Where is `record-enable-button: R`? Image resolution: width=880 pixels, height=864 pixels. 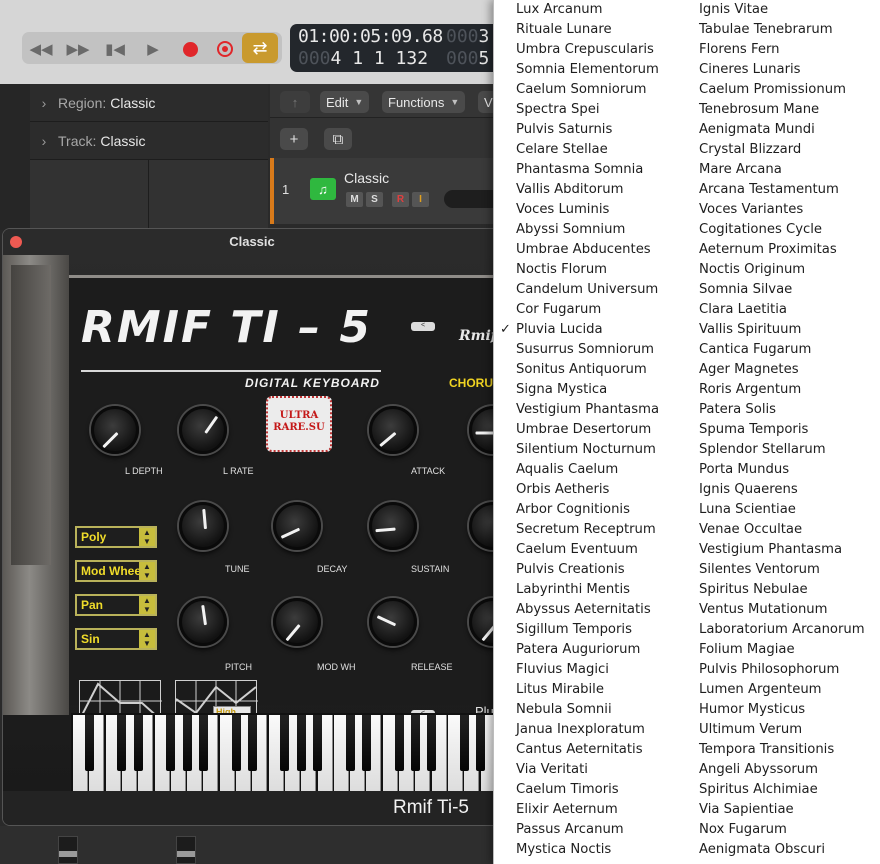 record-enable-button: R is located at coordinates (400, 199).